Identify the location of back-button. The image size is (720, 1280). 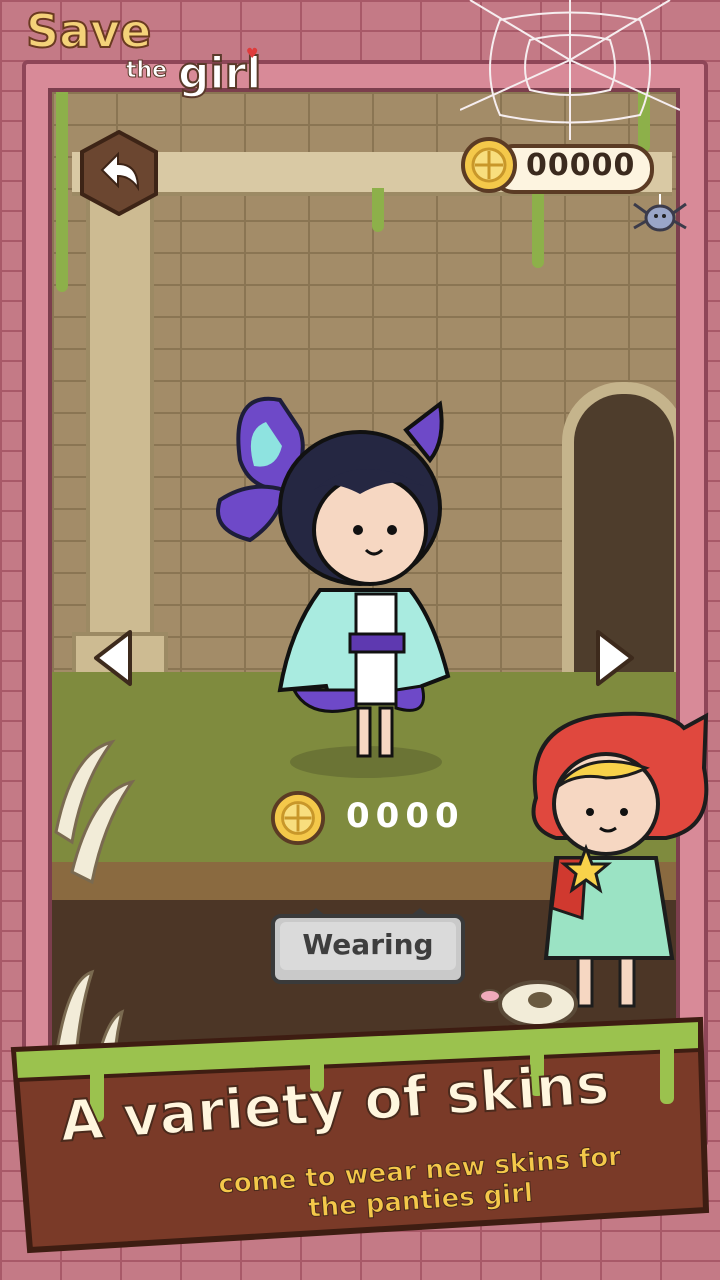
(119, 173).